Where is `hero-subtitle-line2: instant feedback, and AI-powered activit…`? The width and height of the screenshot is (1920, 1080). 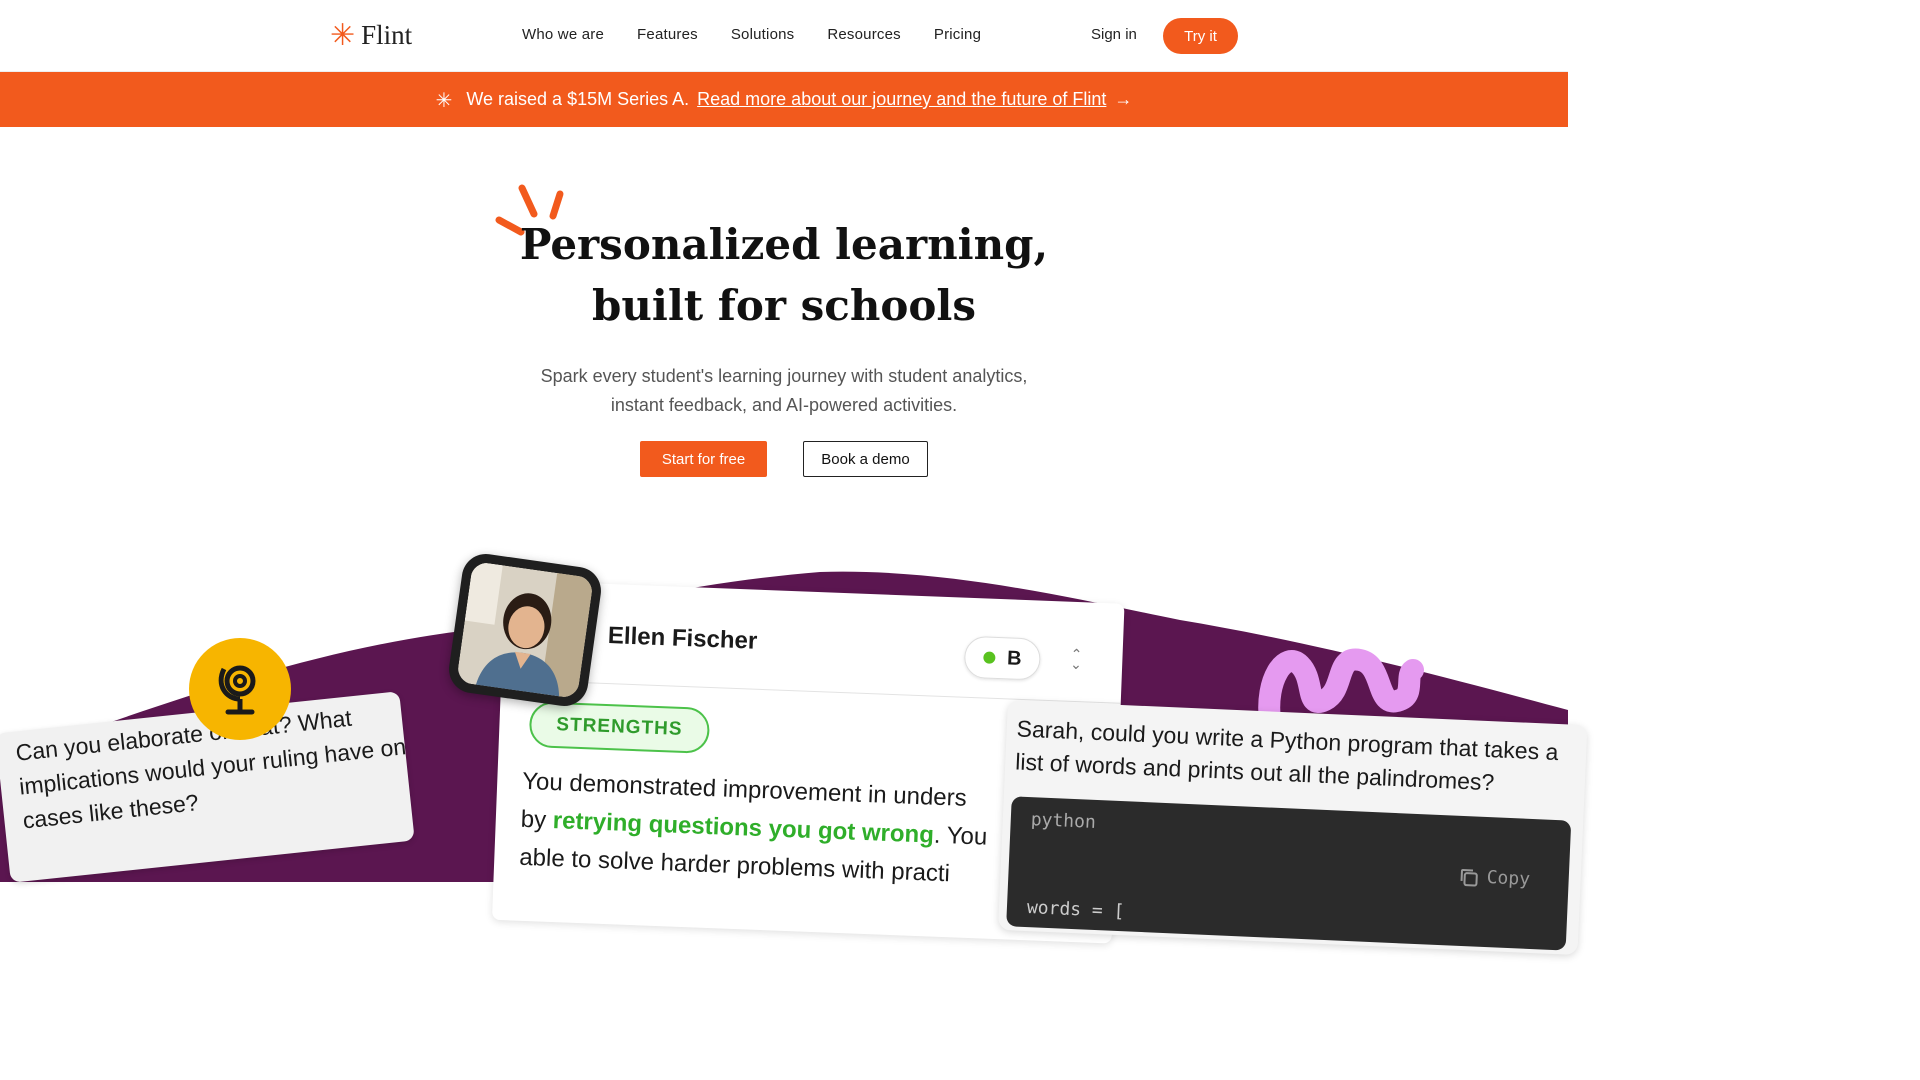 hero-subtitle-line2: instant feedback, and AI-powered activit… is located at coordinates (784, 405).